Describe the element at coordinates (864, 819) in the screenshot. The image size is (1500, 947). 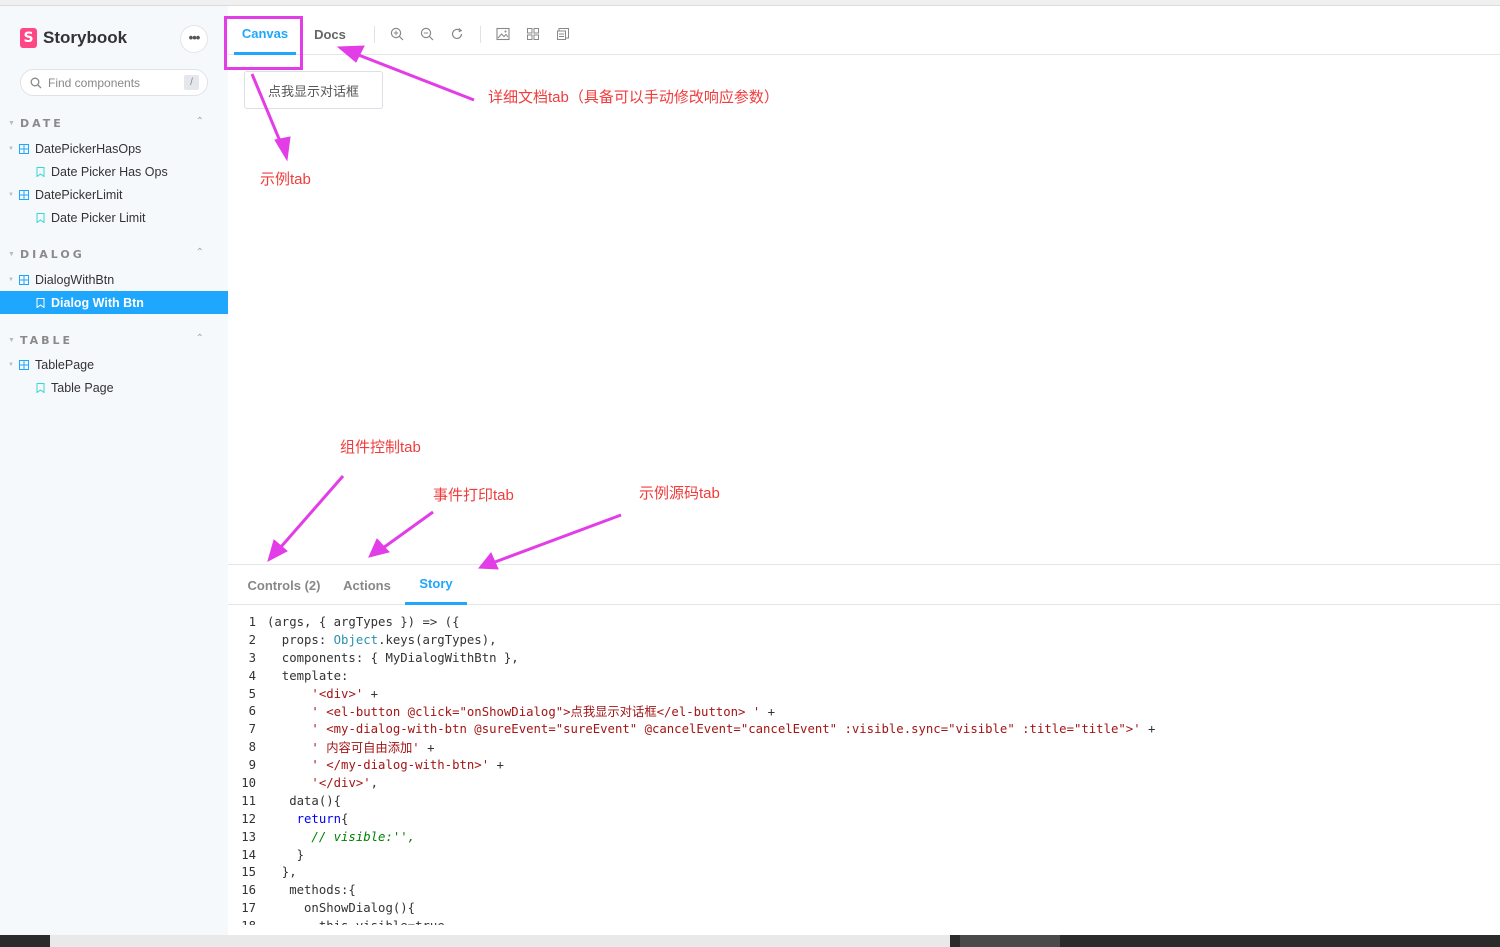
I see `code-line: 12 return{` at that location.